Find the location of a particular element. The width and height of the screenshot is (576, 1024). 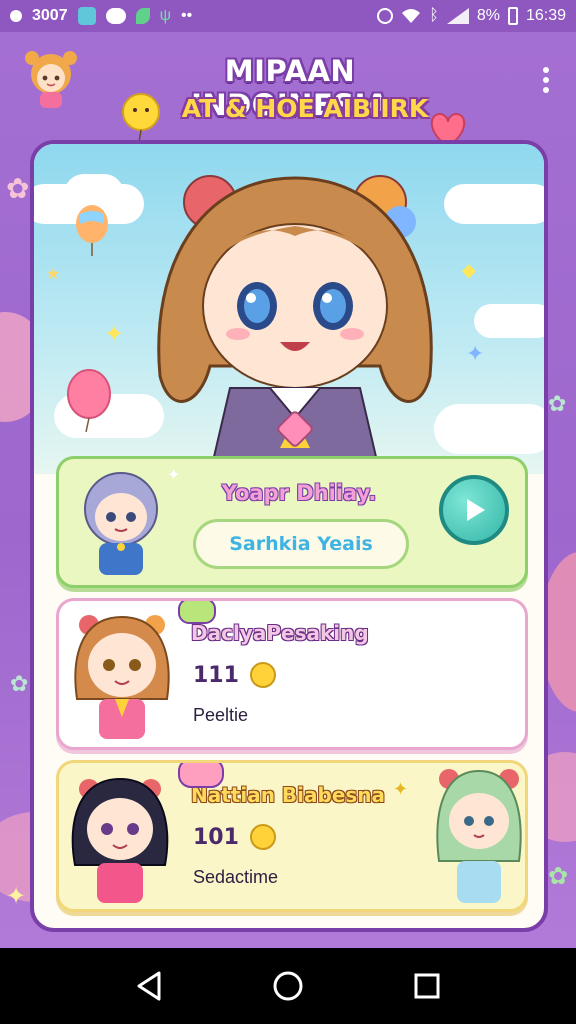

nav-back-button is located at coordinates (149, 986).